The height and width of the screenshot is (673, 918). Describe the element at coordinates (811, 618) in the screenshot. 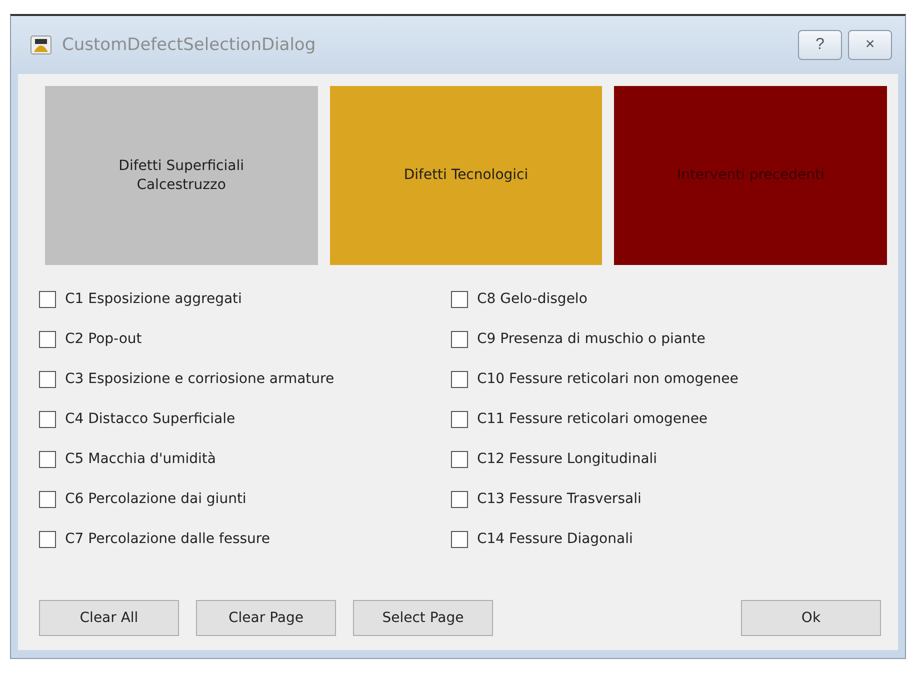

I see `ok-button: Ok` at that location.